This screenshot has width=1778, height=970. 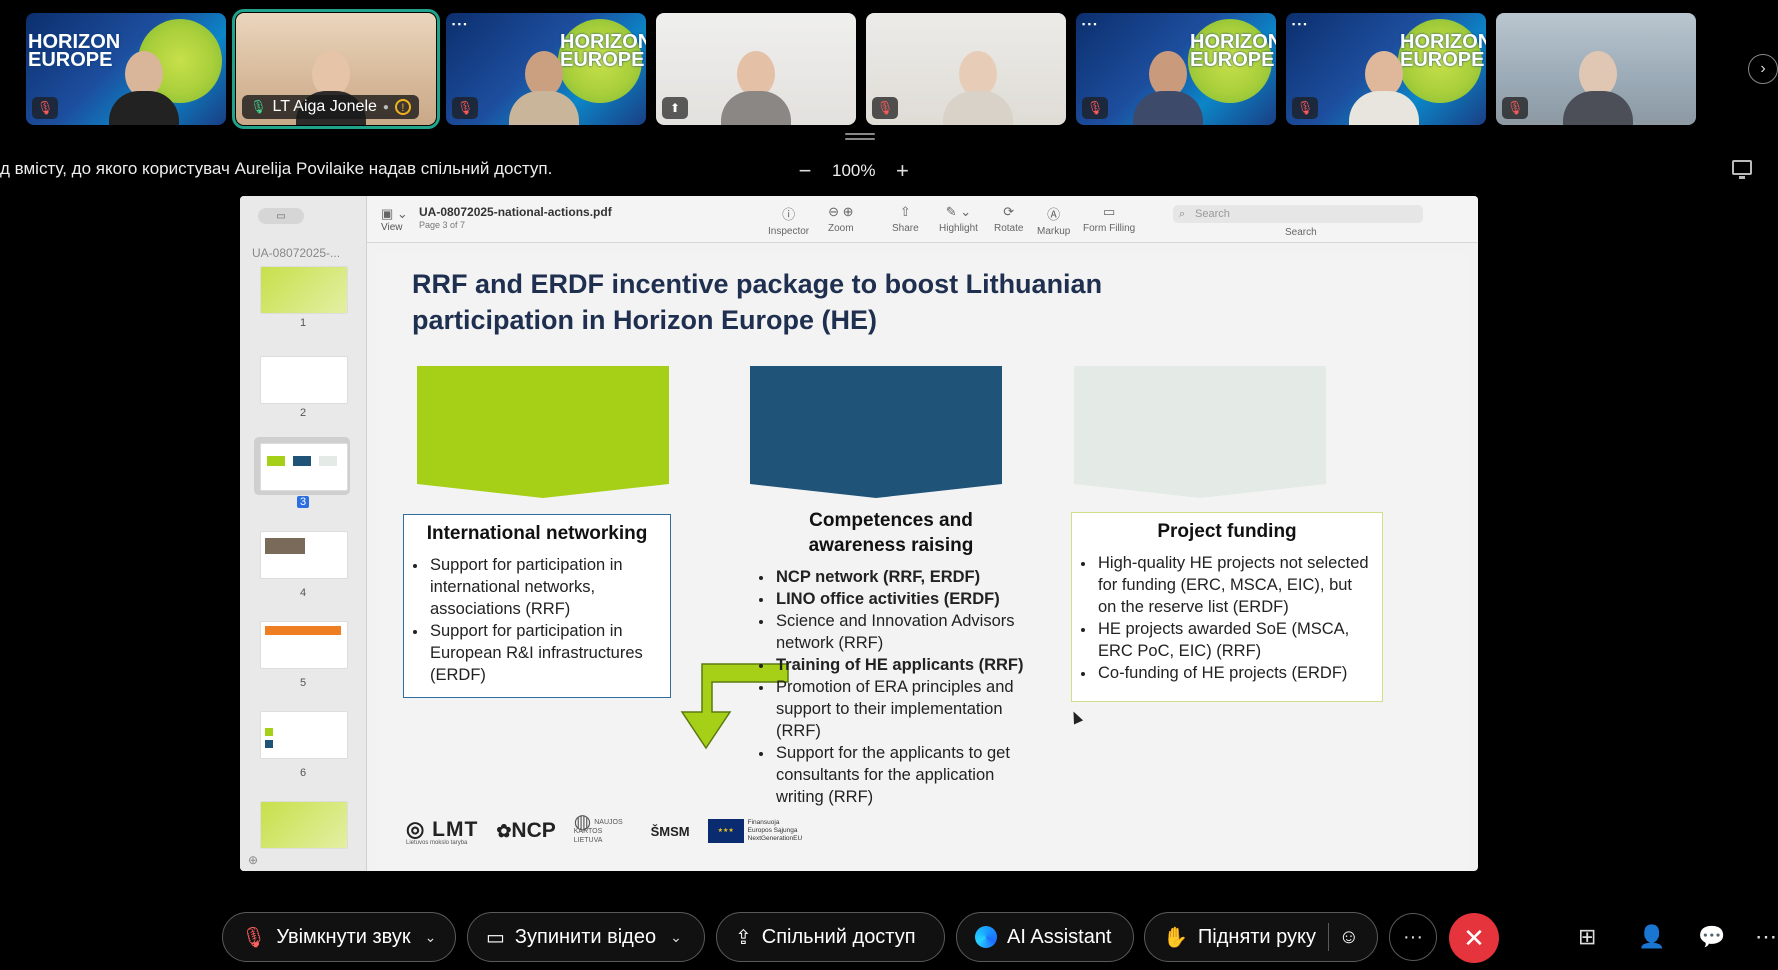 What do you see at coordinates (281, 216) in the screenshot?
I see `sidebar-toggle-button: ▭` at bounding box center [281, 216].